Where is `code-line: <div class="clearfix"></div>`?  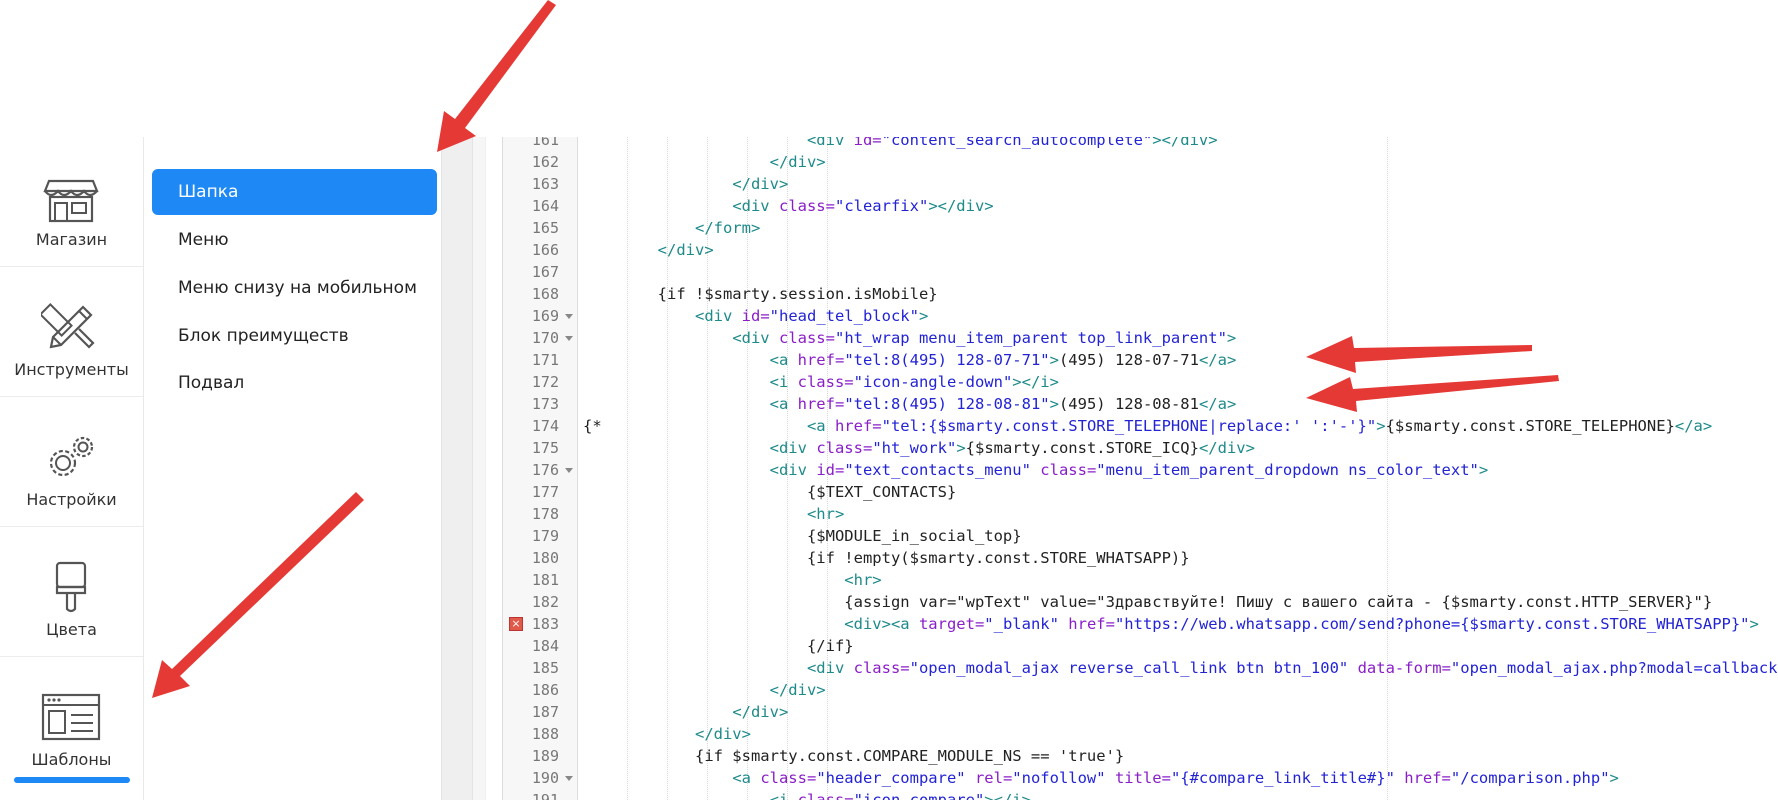 code-line: <div class="clearfix"></div> is located at coordinates (788, 206).